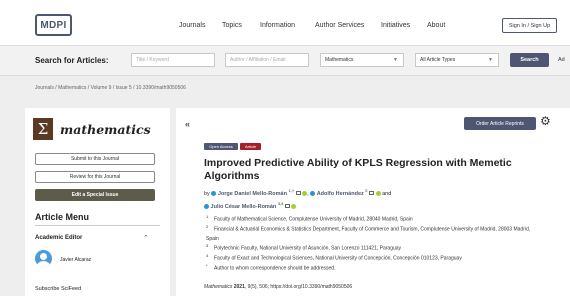 The height and width of the screenshot is (296, 570). What do you see at coordinates (457, 60) in the screenshot?
I see `article-type-select: All Article Types ▼` at bounding box center [457, 60].